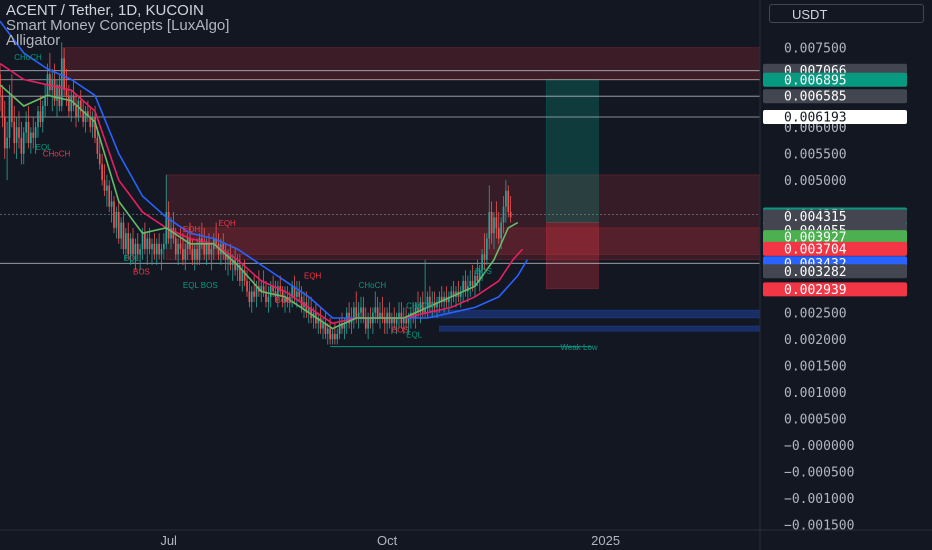  Describe the element at coordinates (815, 249) in the screenshot. I see `price-badge-label: 0.003704` at that location.